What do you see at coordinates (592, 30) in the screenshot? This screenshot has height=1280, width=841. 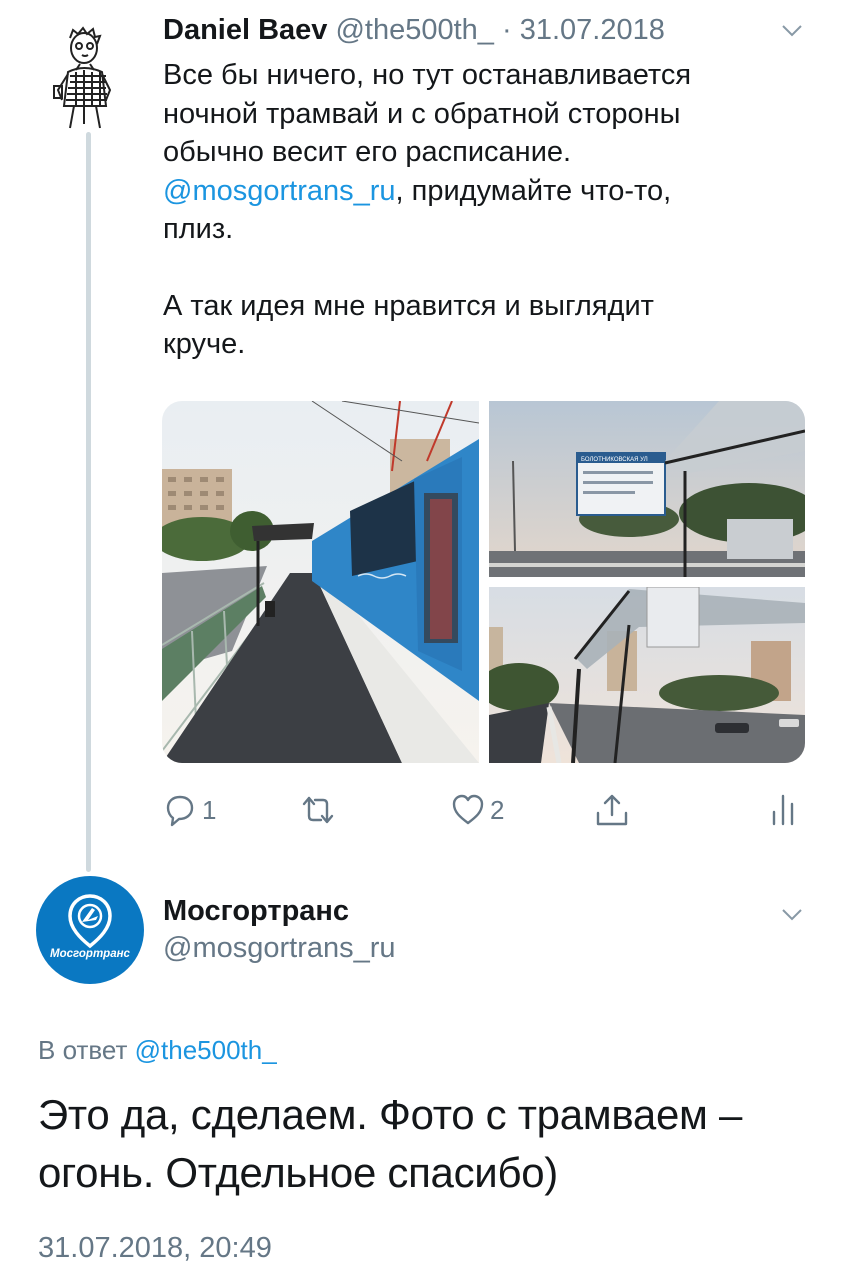 I see `tweet-date: 31.07.2018` at bounding box center [592, 30].